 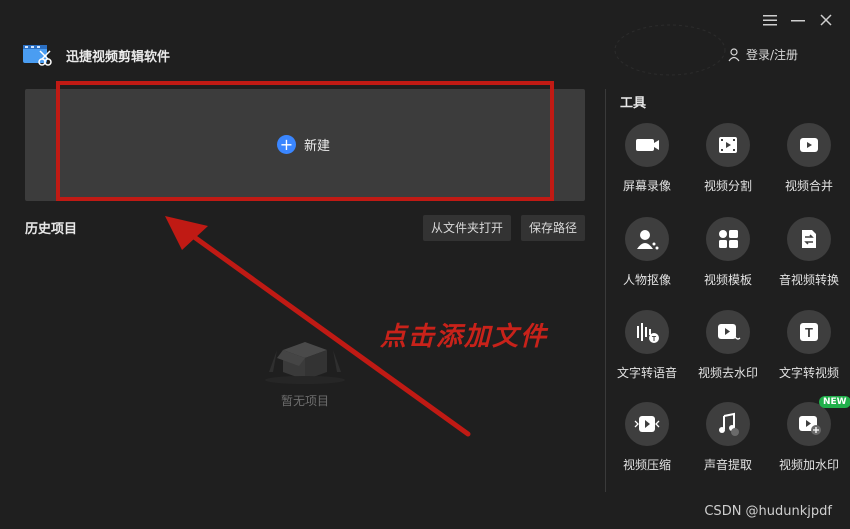 What do you see at coordinates (772, 55) in the screenshot?
I see `login-label: 登录/注册` at bounding box center [772, 55].